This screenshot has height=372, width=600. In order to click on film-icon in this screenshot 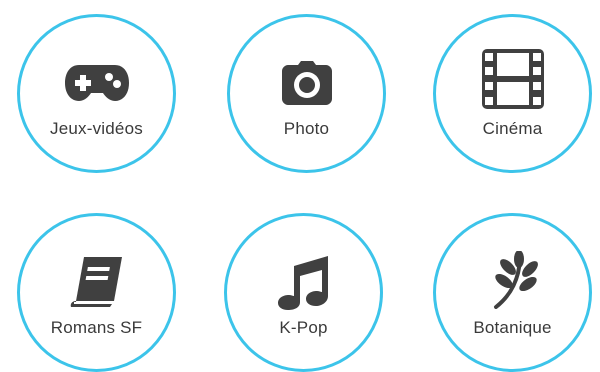, I will do `click(513, 79)`.